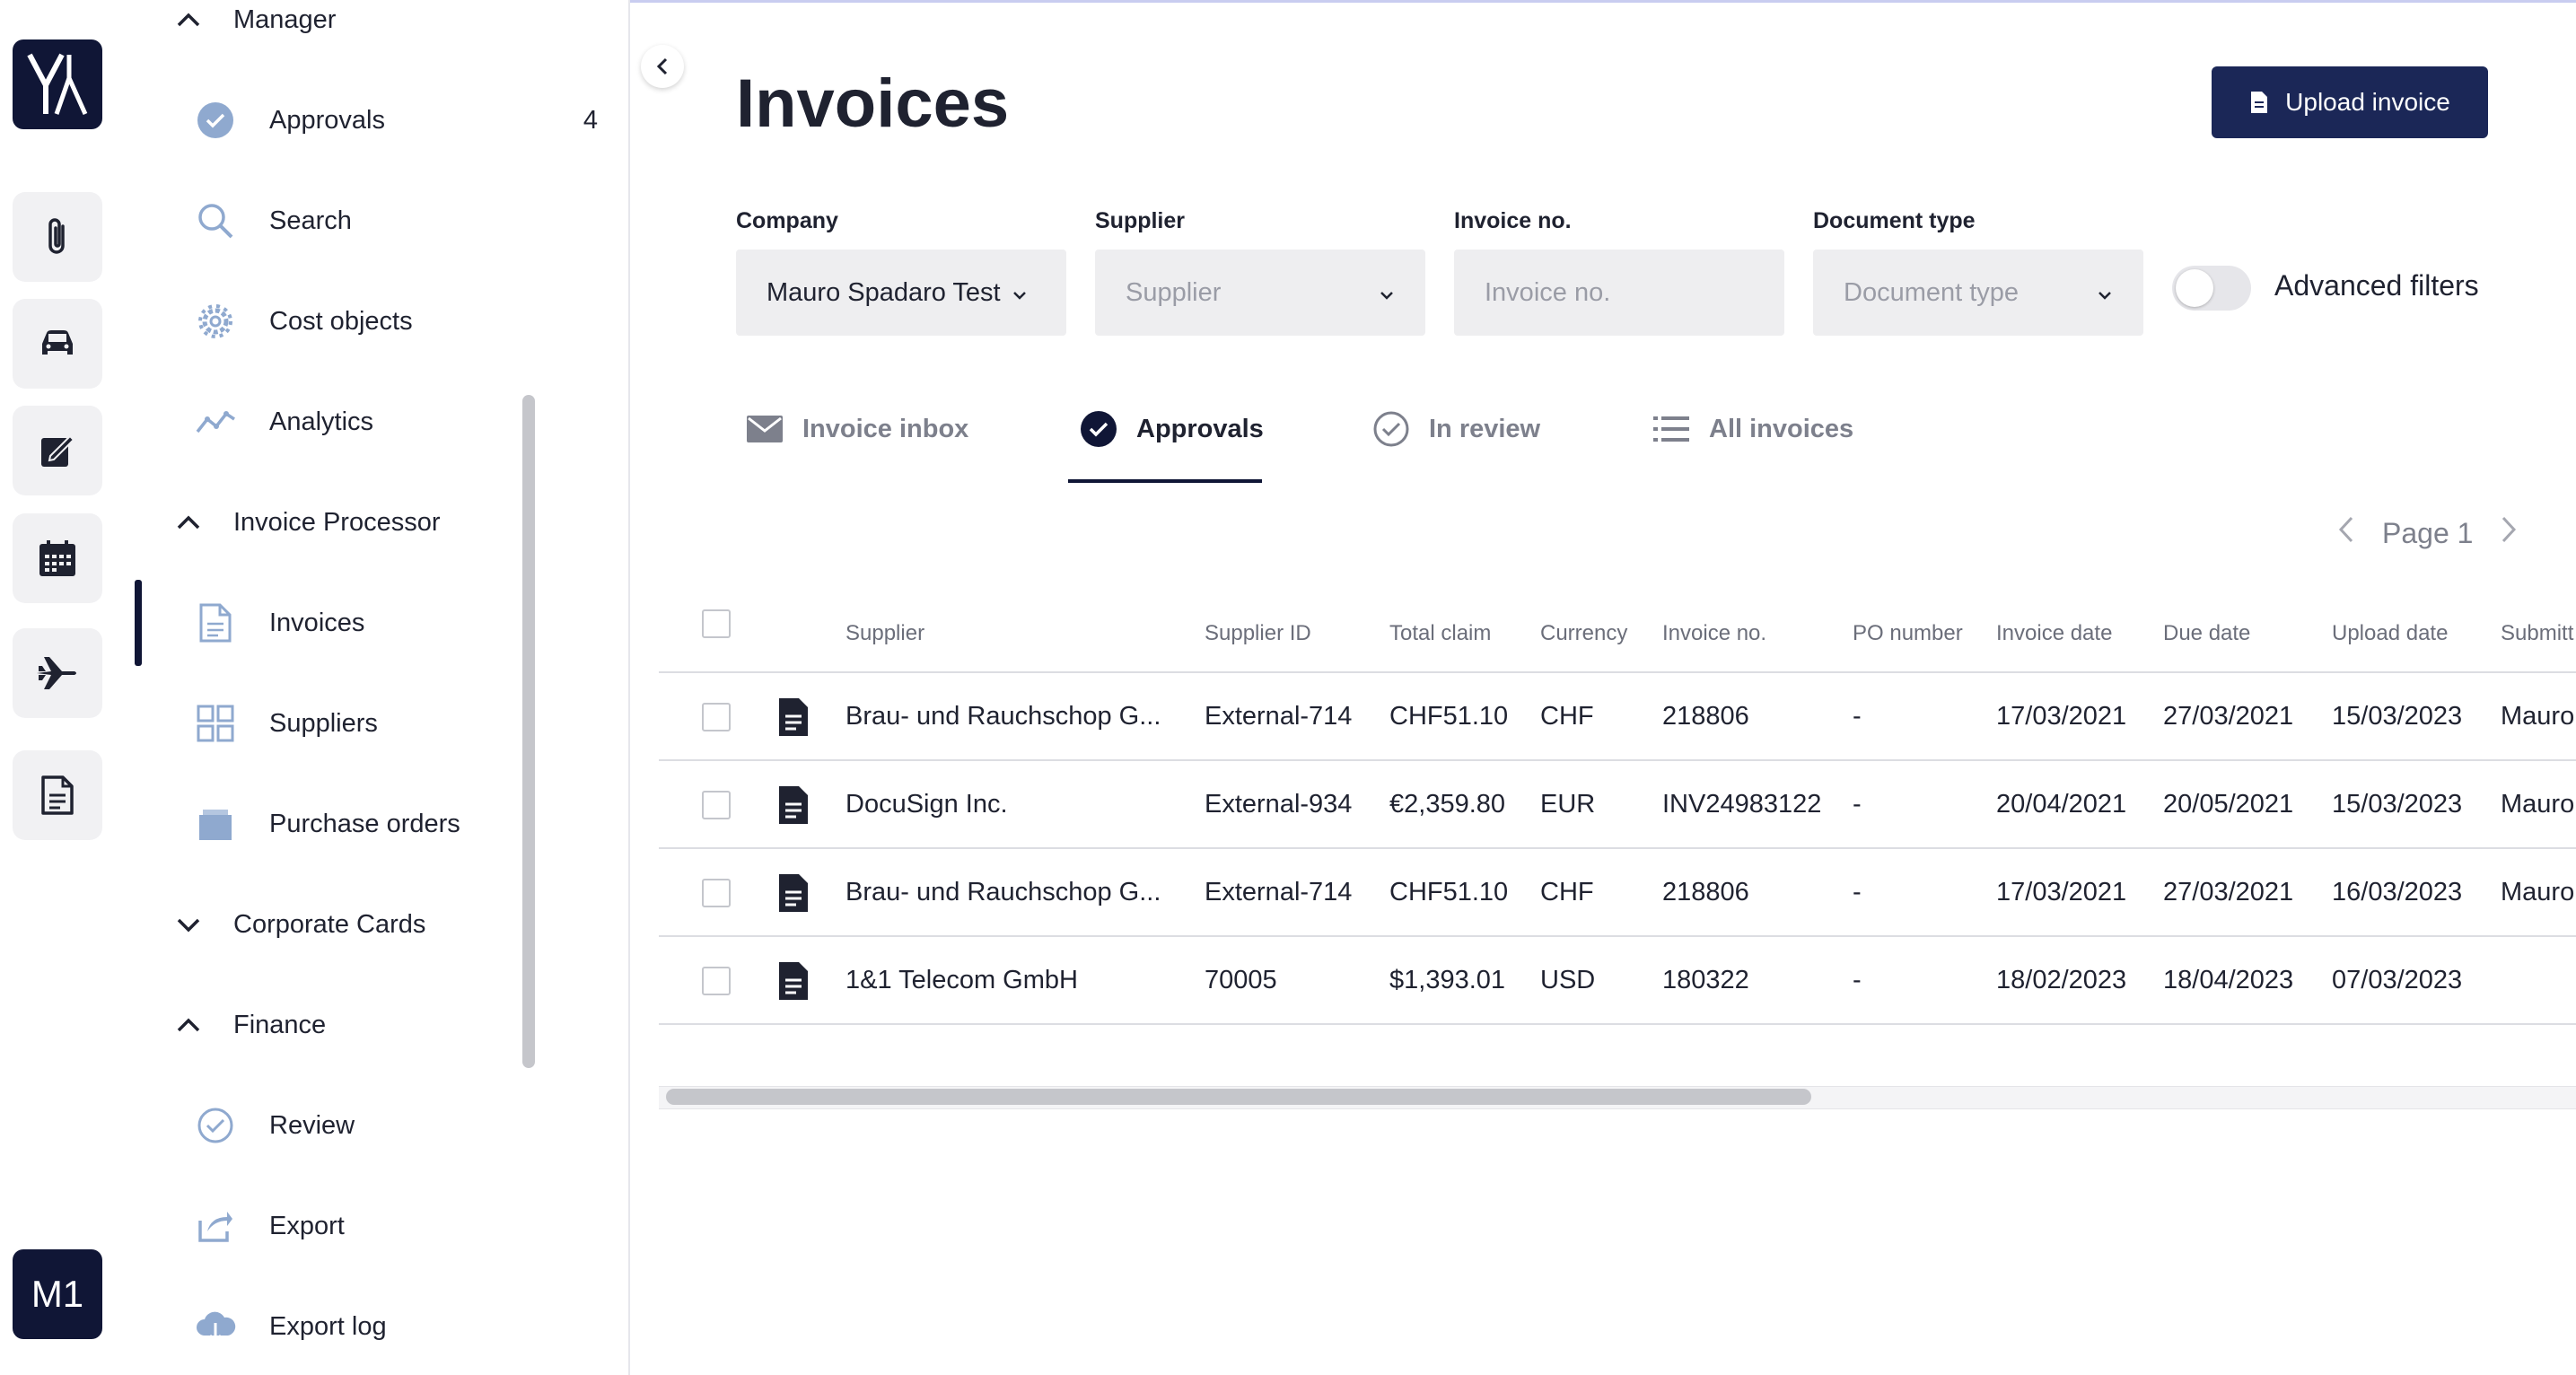  Describe the element at coordinates (2427, 533) in the screenshot. I see `pagination: Page 1` at that location.